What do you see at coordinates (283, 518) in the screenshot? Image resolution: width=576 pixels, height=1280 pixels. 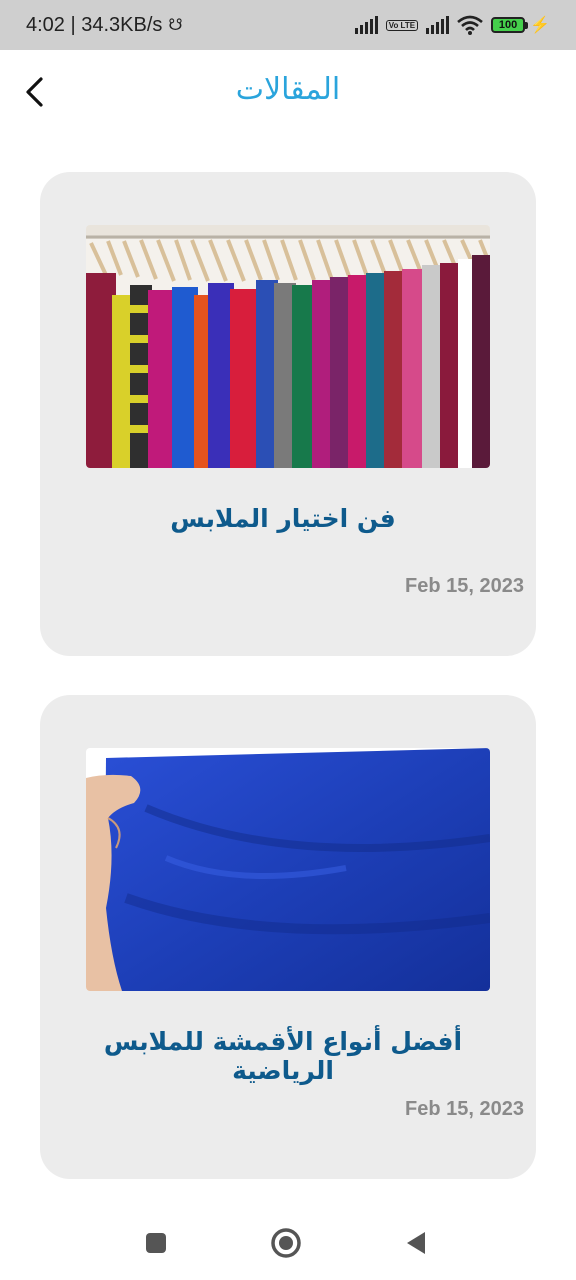 I see `article-title: فن اختيار الملابس` at bounding box center [283, 518].